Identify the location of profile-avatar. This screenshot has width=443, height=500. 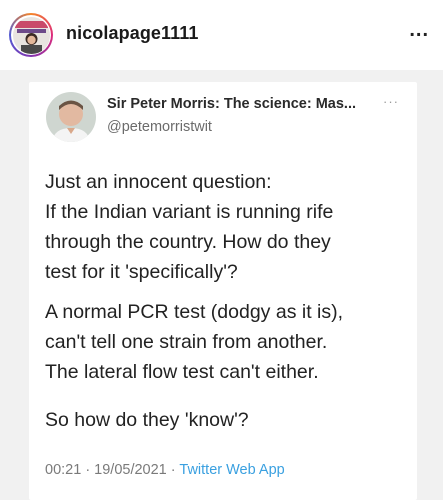
(31, 35).